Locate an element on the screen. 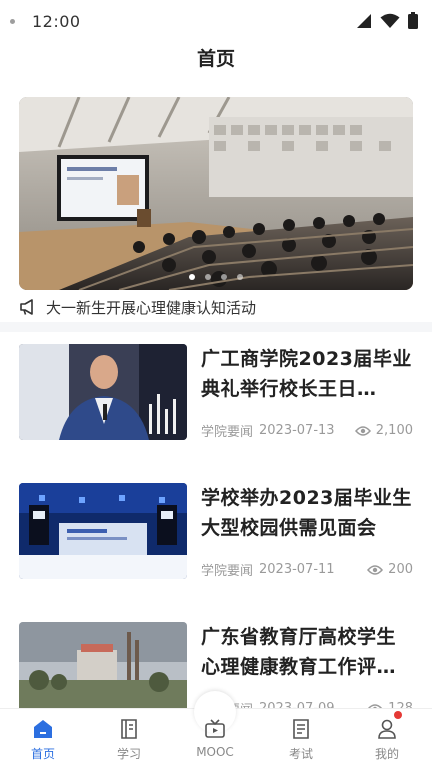  page-title: 首页 is located at coordinates (215, 59).